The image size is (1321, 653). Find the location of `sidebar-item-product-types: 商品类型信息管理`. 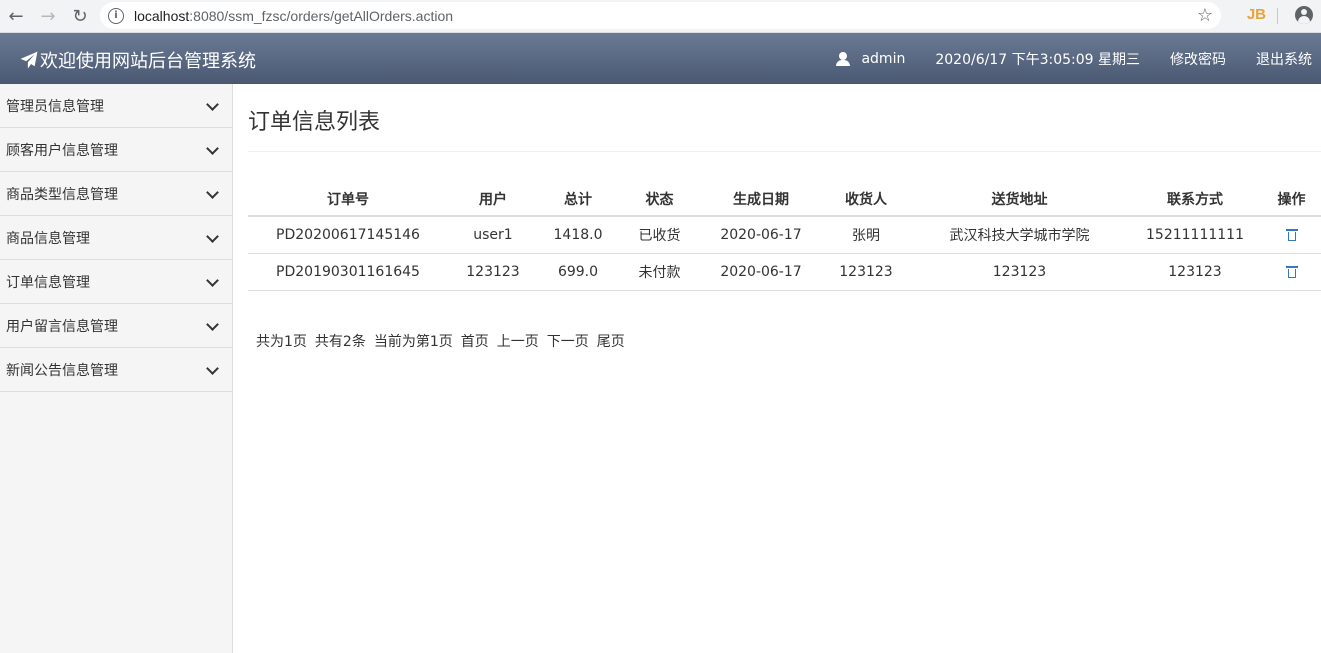

sidebar-item-product-types: 商品类型信息管理 is located at coordinates (116, 194).